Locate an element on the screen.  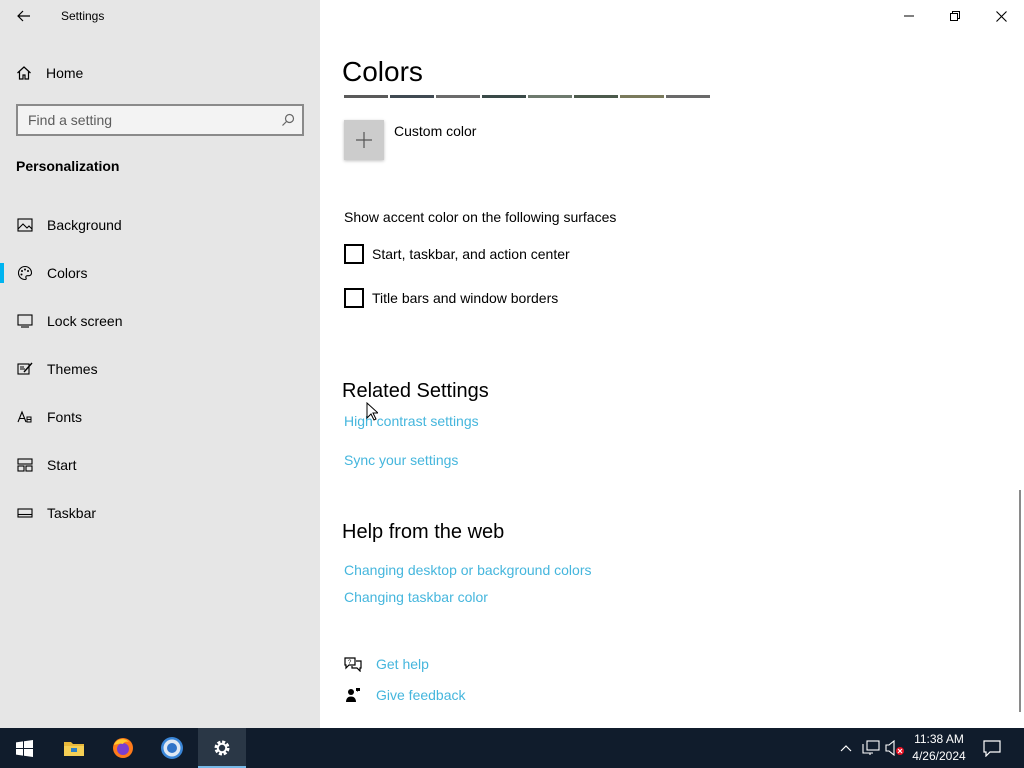
sidebar-item-label: Background is located at coordinates (84, 225).